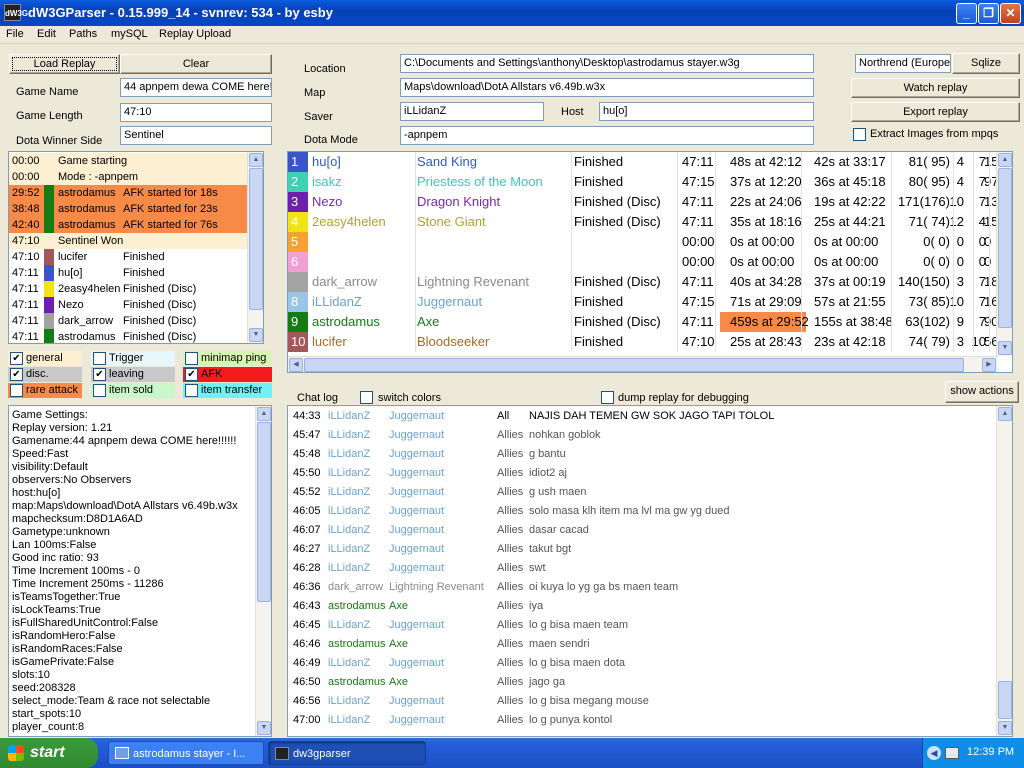 The height and width of the screenshot is (768, 1024). I want to click on settings-scrollbar: ▲ ▼, so click(263, 571).